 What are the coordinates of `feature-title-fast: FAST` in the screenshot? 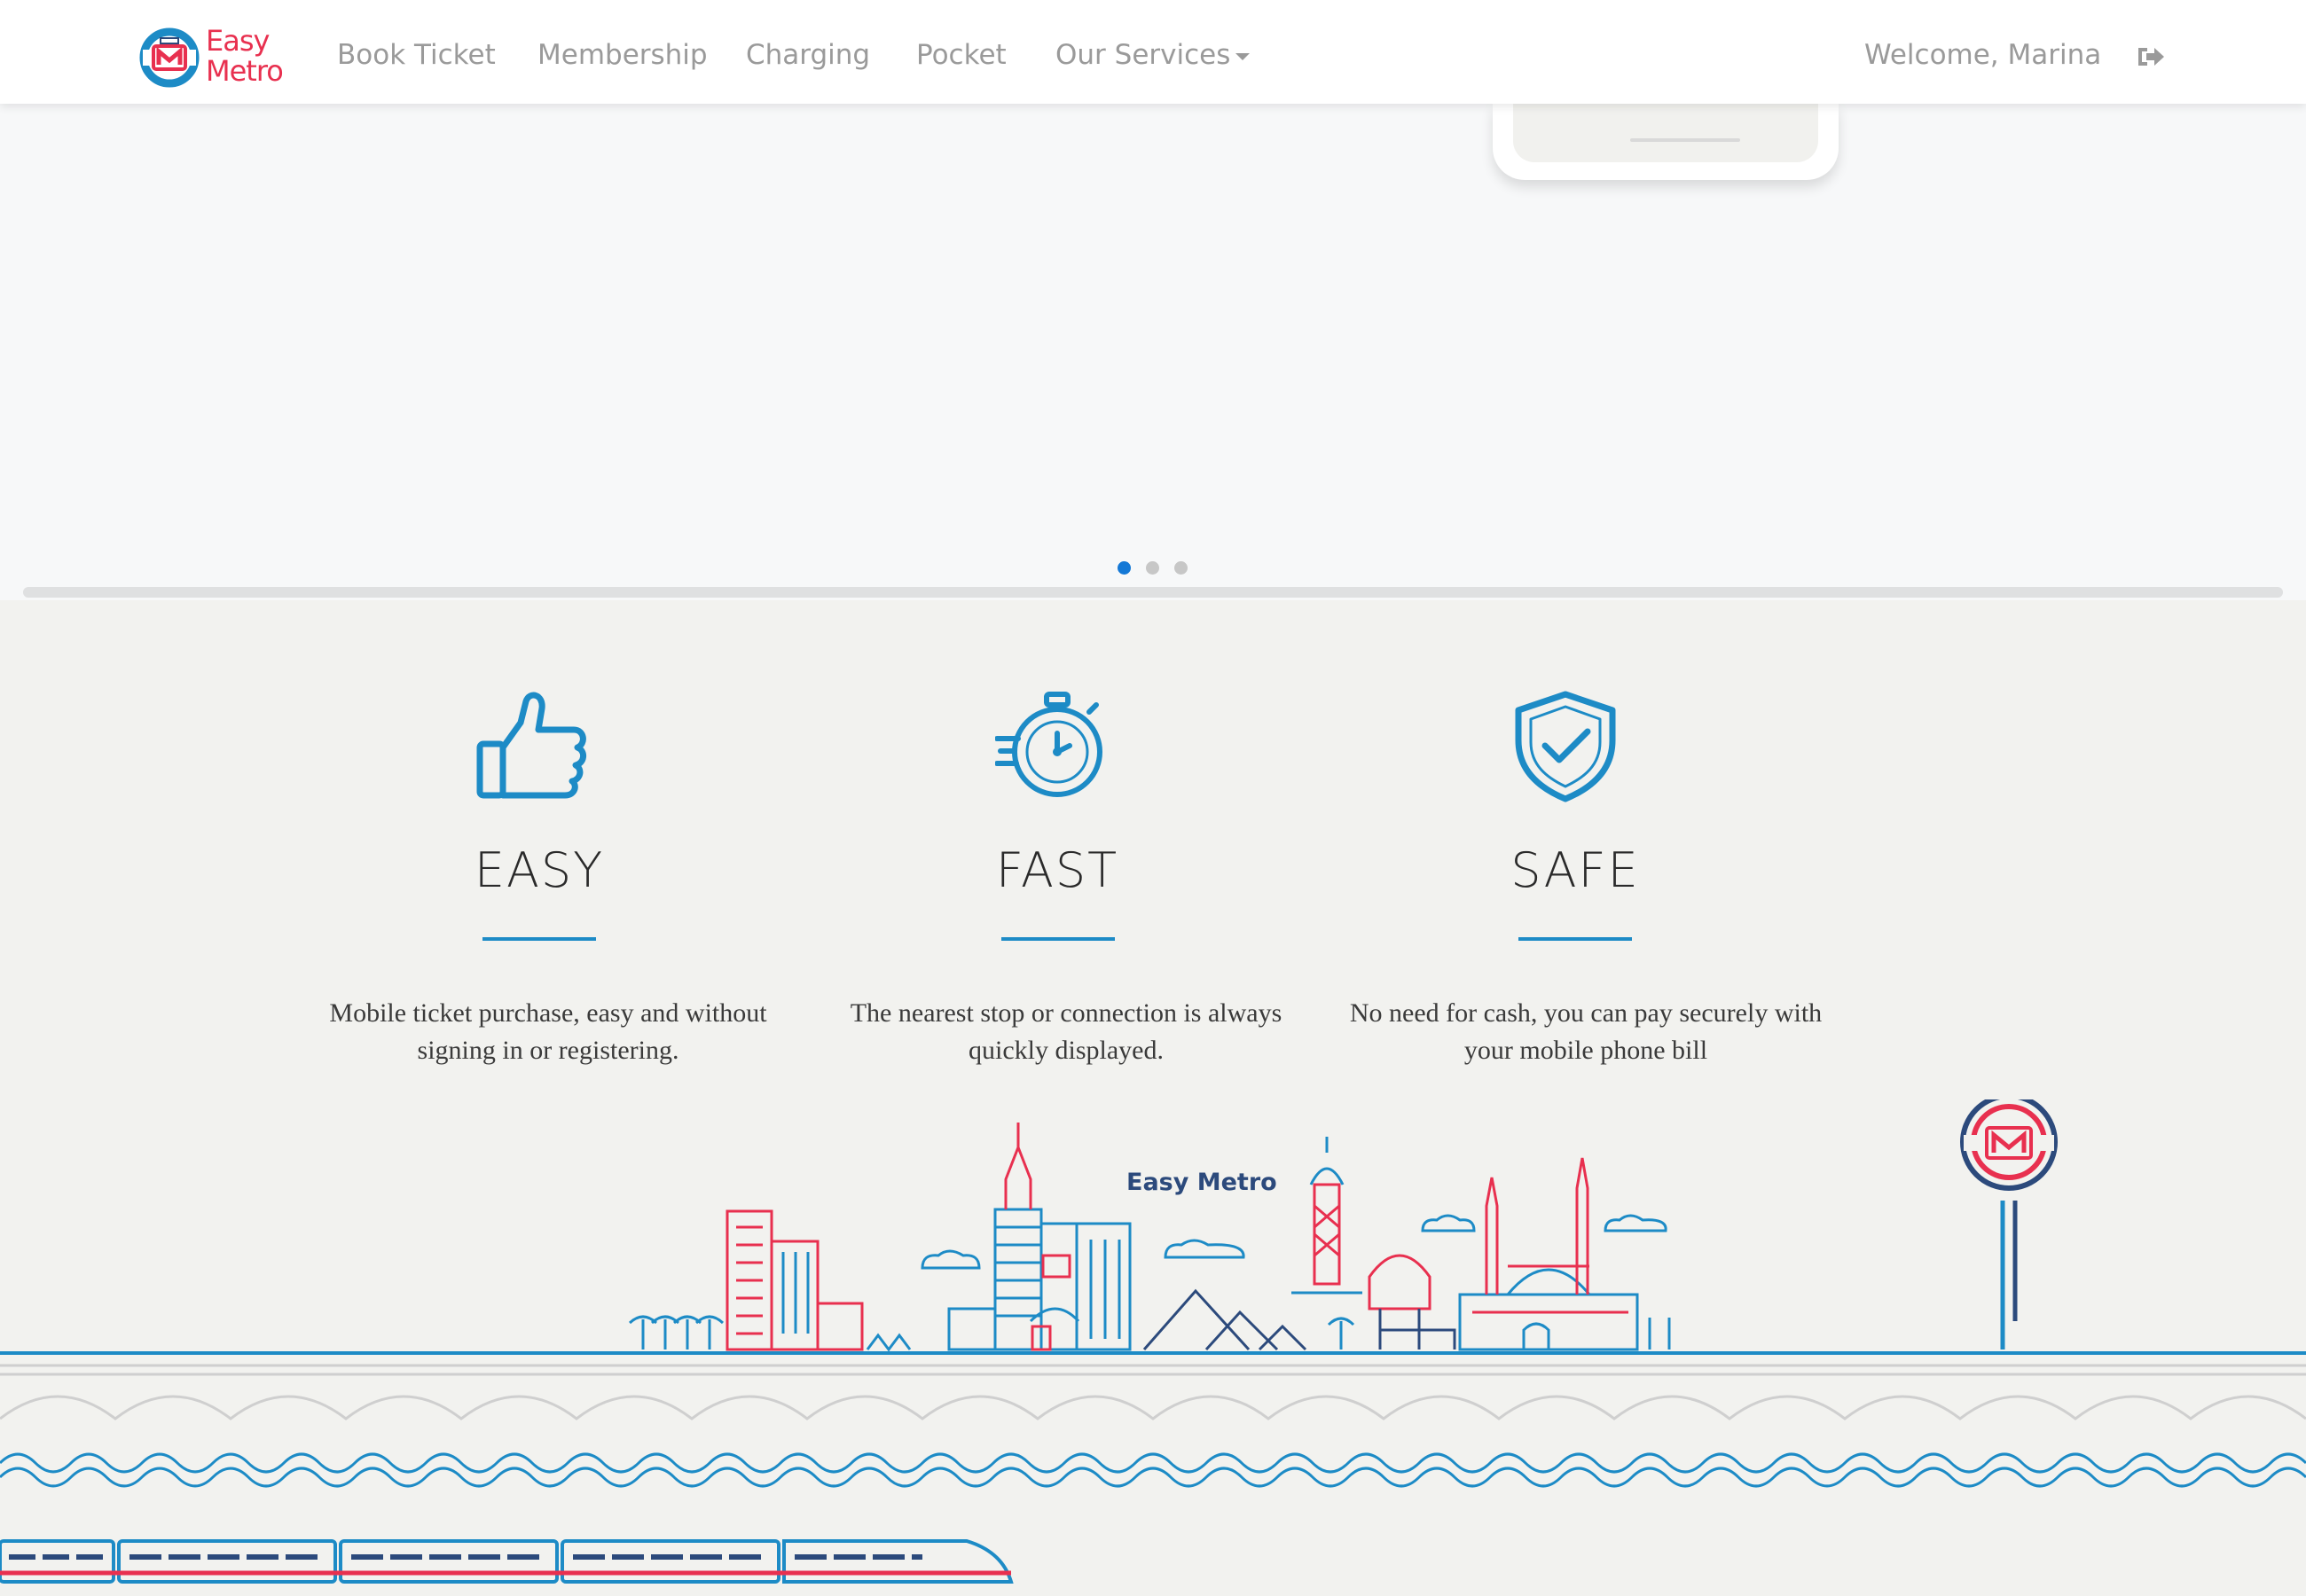 It's located at (1057, 870).